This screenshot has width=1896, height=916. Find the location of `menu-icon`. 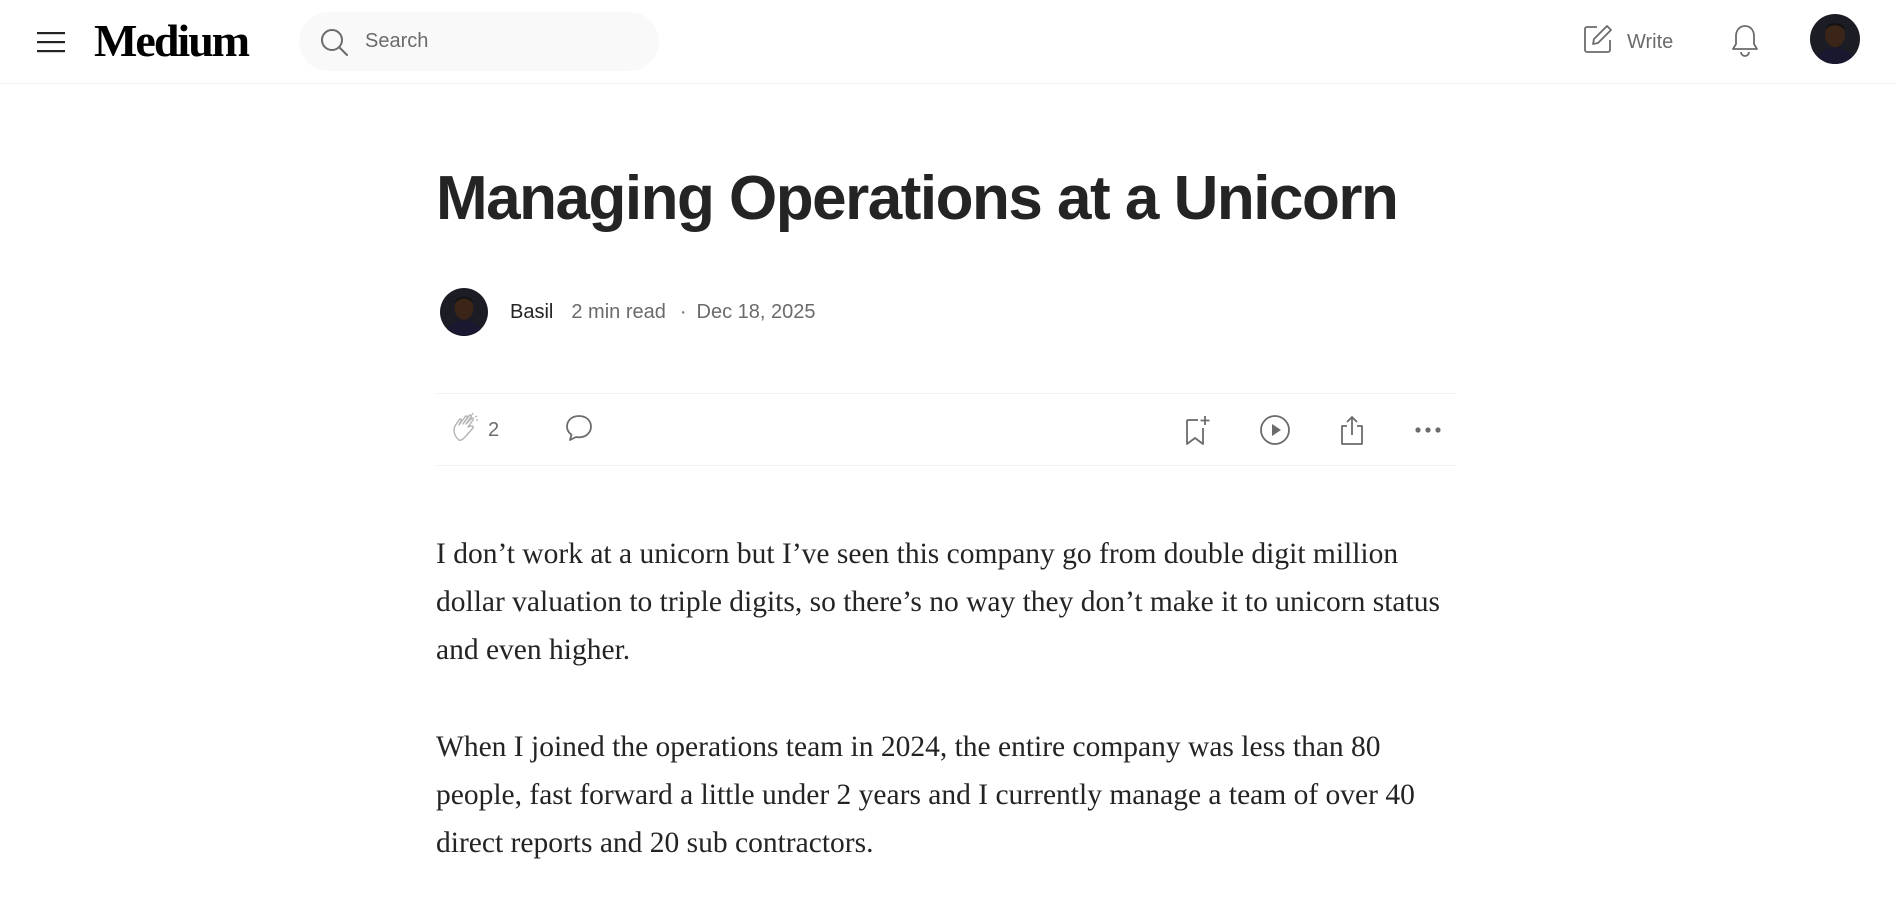

menu-icon is located at coordinates (51, 42).